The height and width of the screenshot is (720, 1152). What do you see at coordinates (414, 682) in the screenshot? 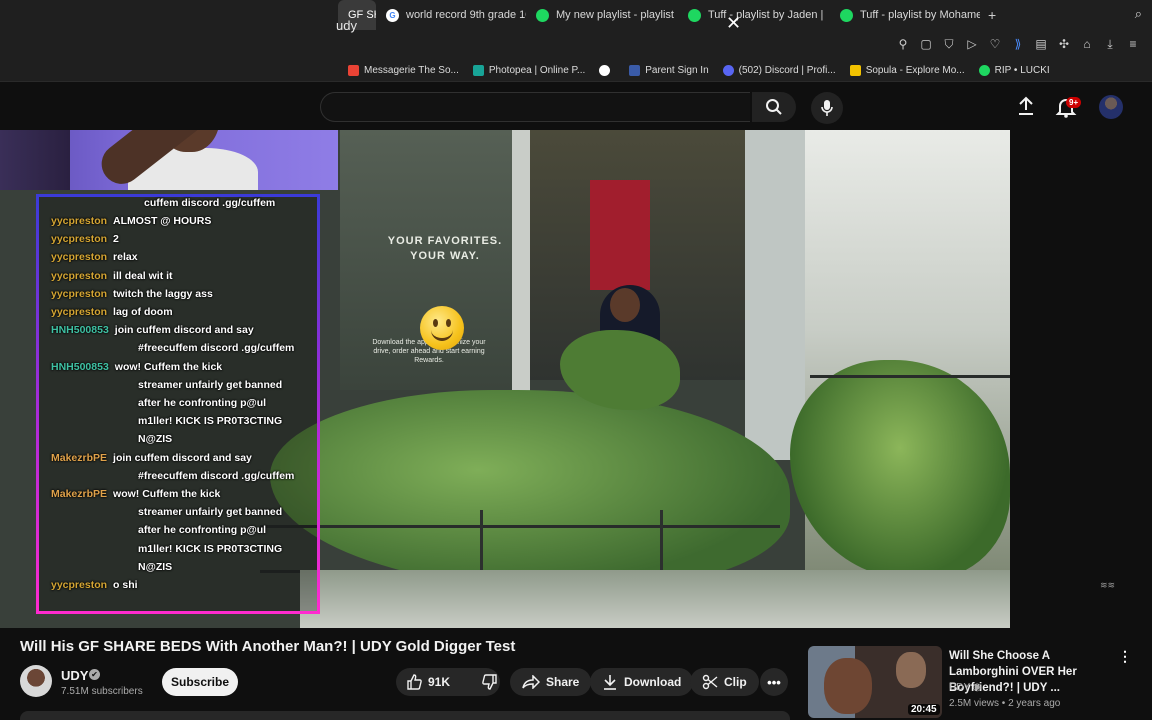
I see `thumbs-up-icon` at bounding box center [414, 682].